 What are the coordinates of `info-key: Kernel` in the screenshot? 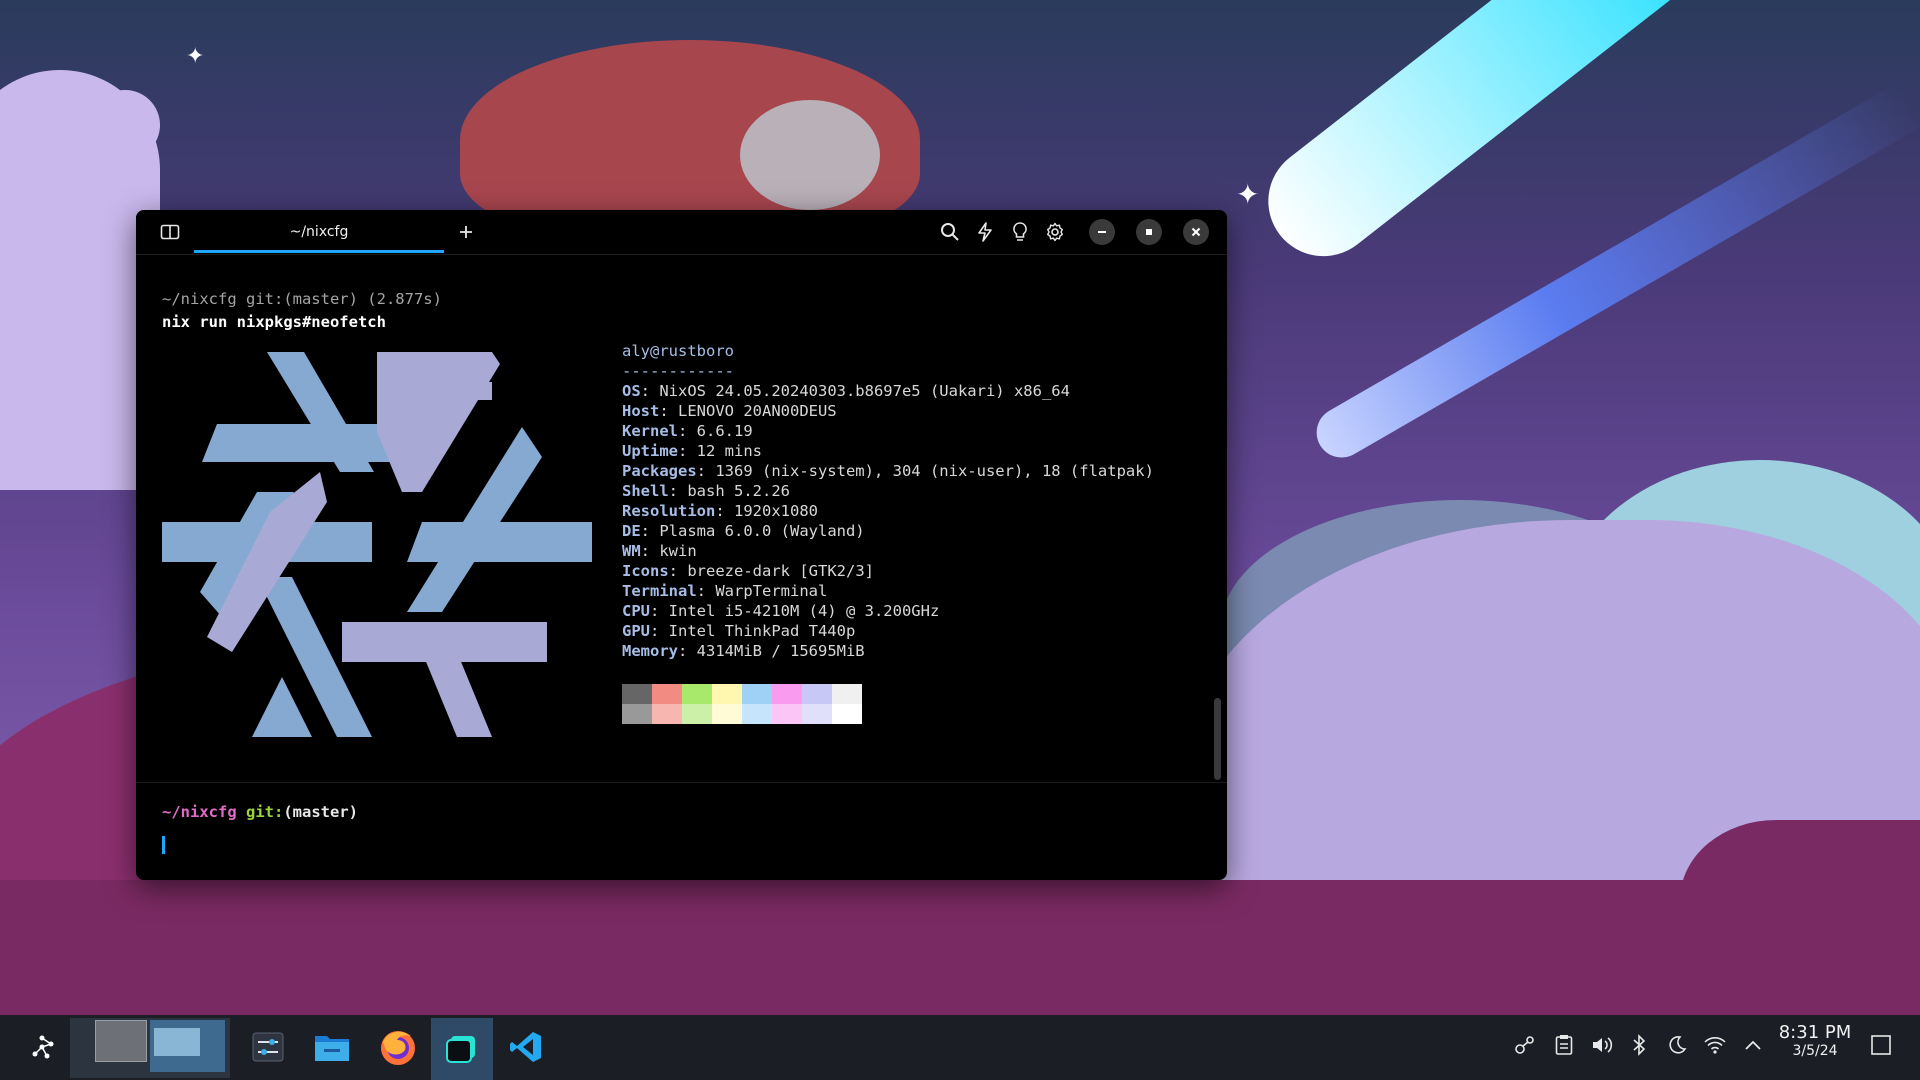 It's located at (650, 431).